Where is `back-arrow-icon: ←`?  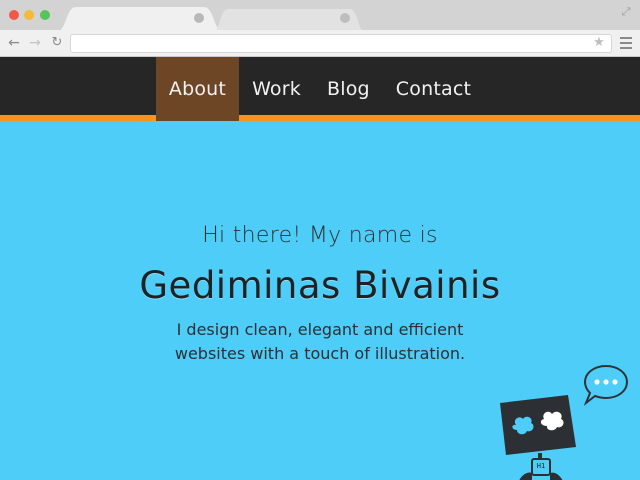 back-arrow-icon: ← is located at coordinates (14, 43).